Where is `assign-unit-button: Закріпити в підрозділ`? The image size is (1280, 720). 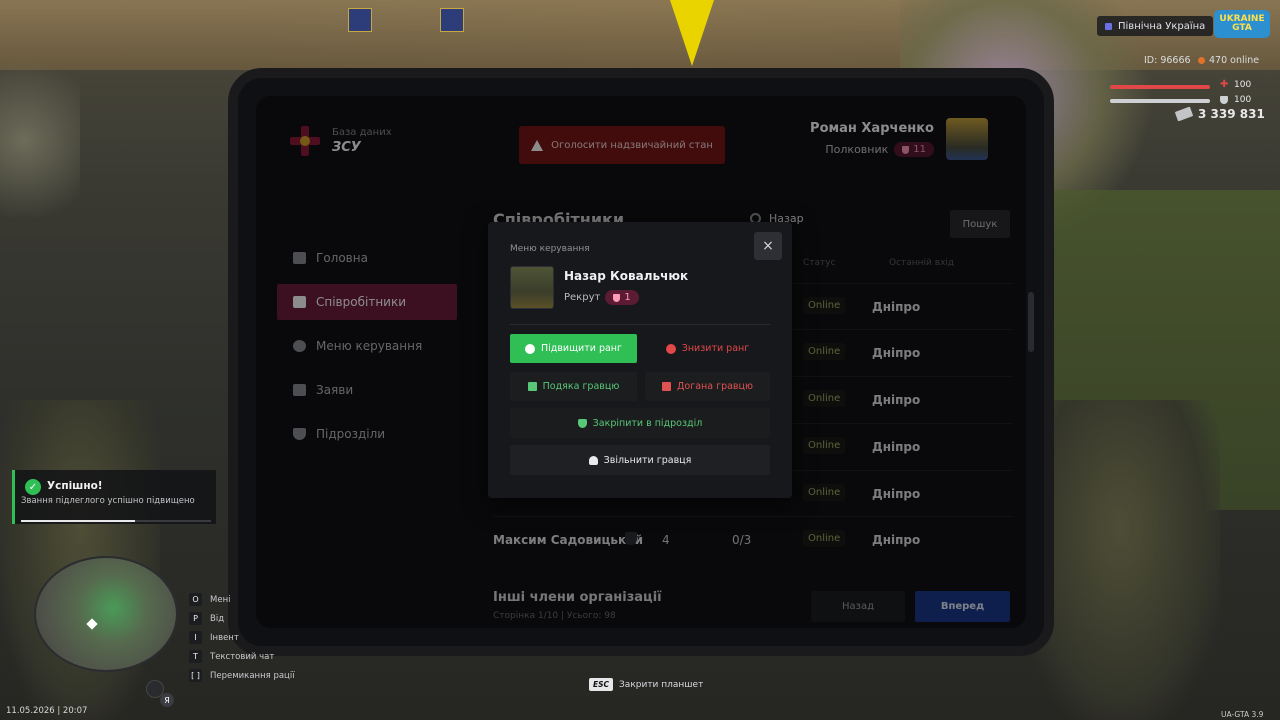
assign-unit-button: Закріпити в підрозділ is located at coordinates (640, 423).